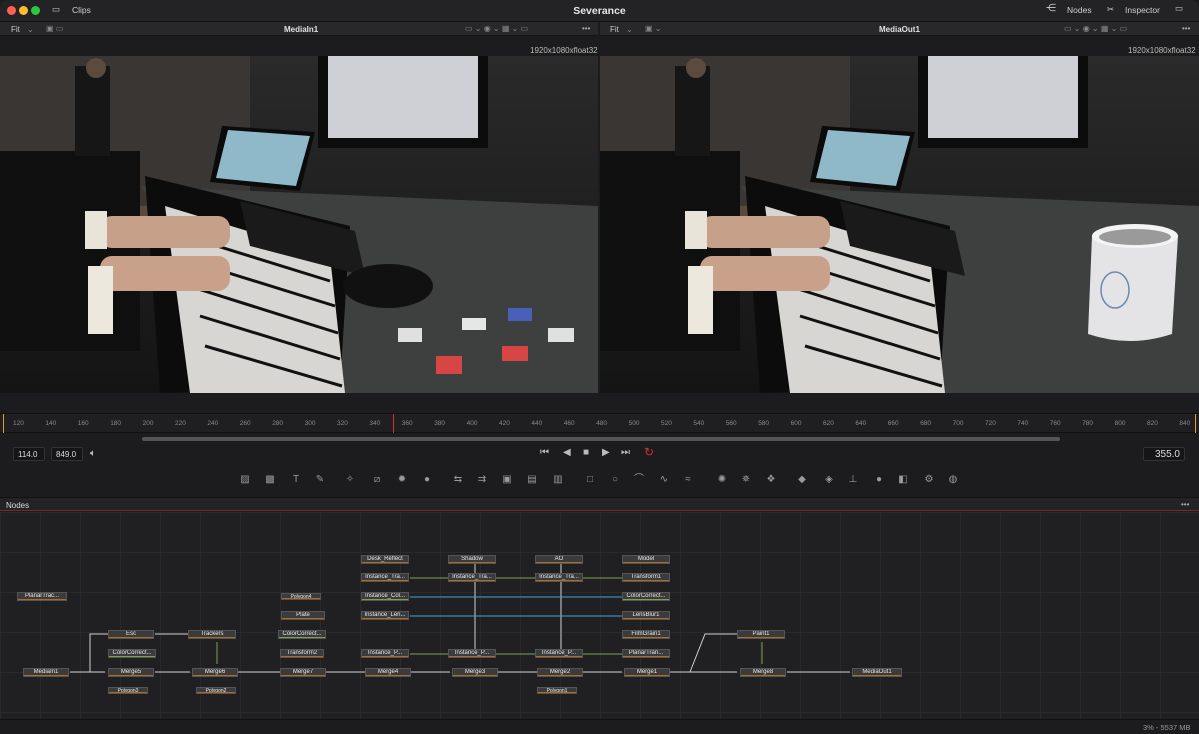  Describe the element at coordinates (879, 480) in the screenshot. I see `sphere-icon: ●` at that location.